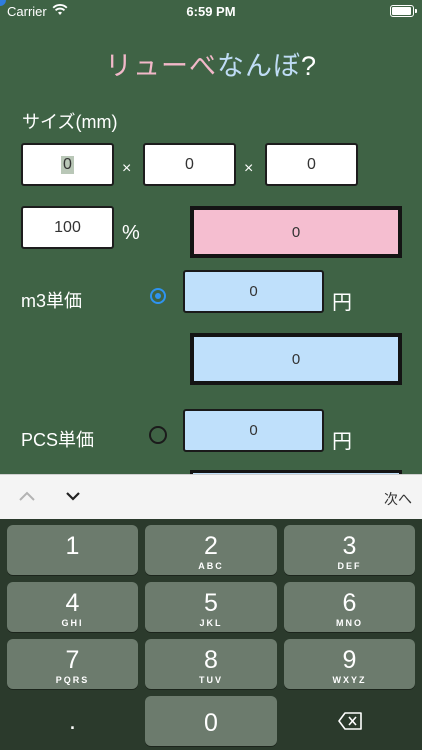  What do you see at coordinates (349, 566) in the screenshot?
I see `key-3-letters: DEF` at bounding box center [349, 566].